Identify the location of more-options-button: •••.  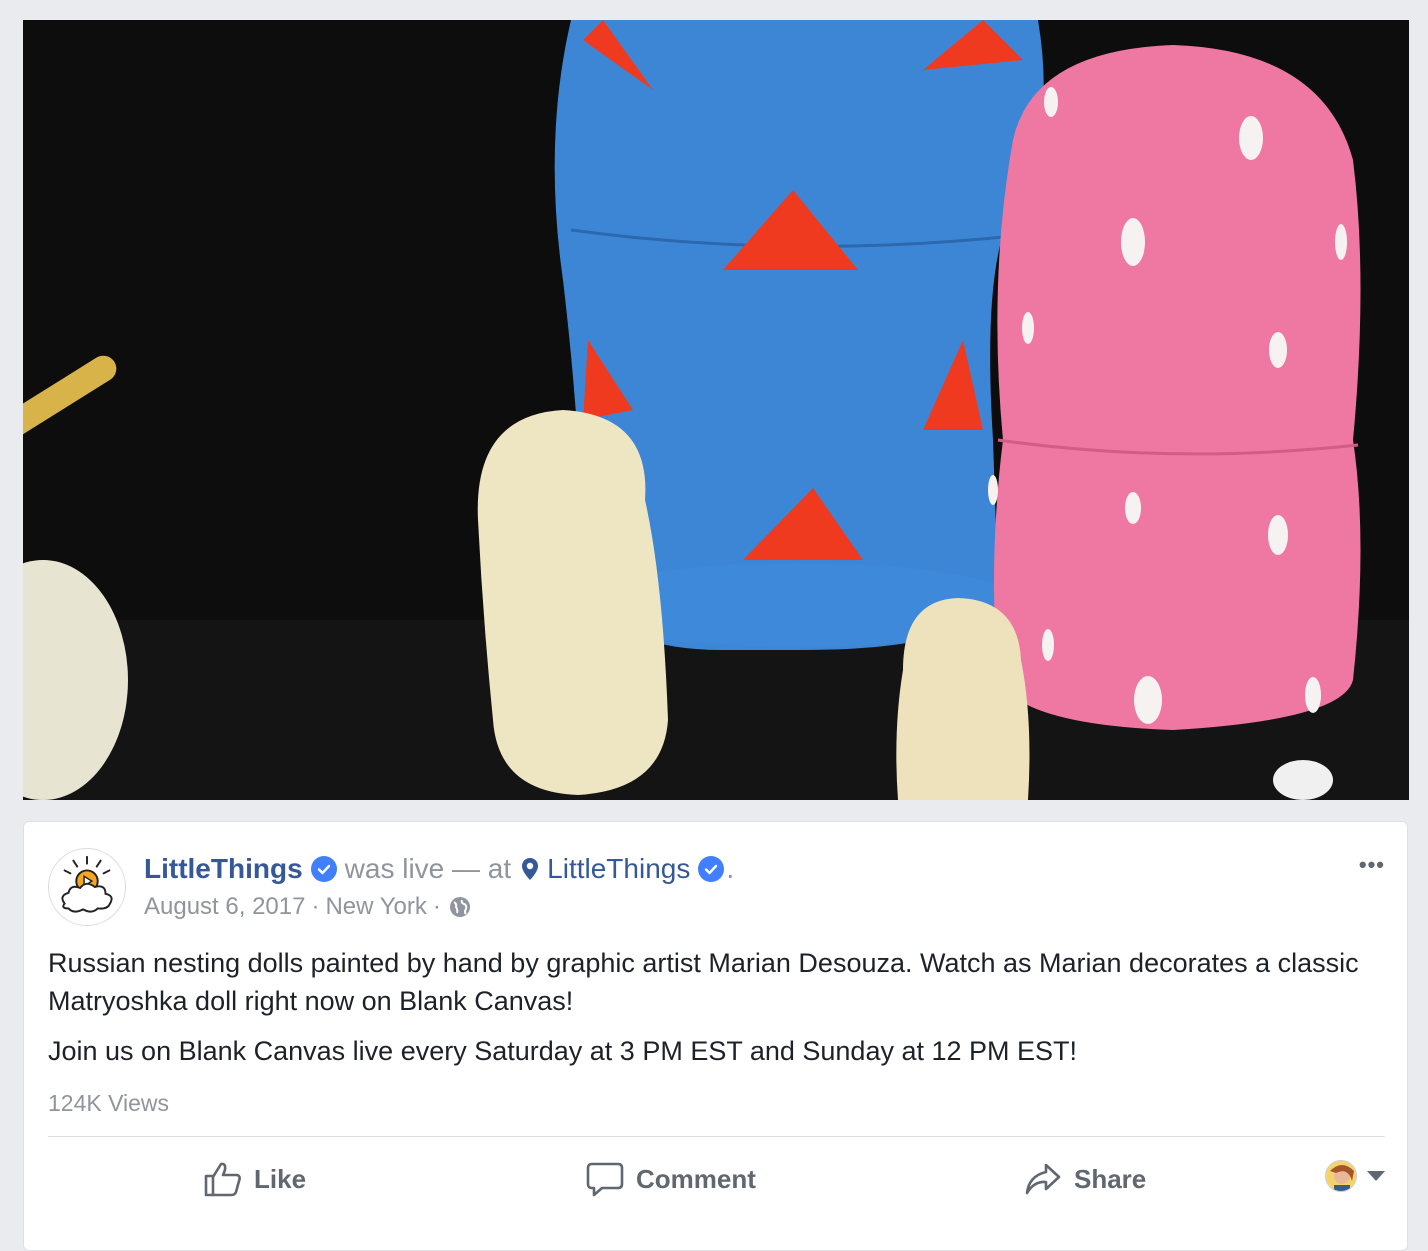
(1372, 865).